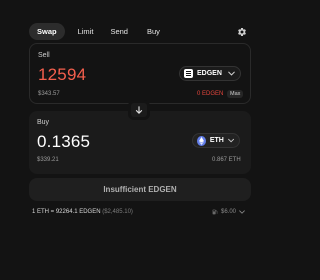  Describe the element at coordinates (215, 212) in the screenshot. I see `gas-pump-icon` at that location.